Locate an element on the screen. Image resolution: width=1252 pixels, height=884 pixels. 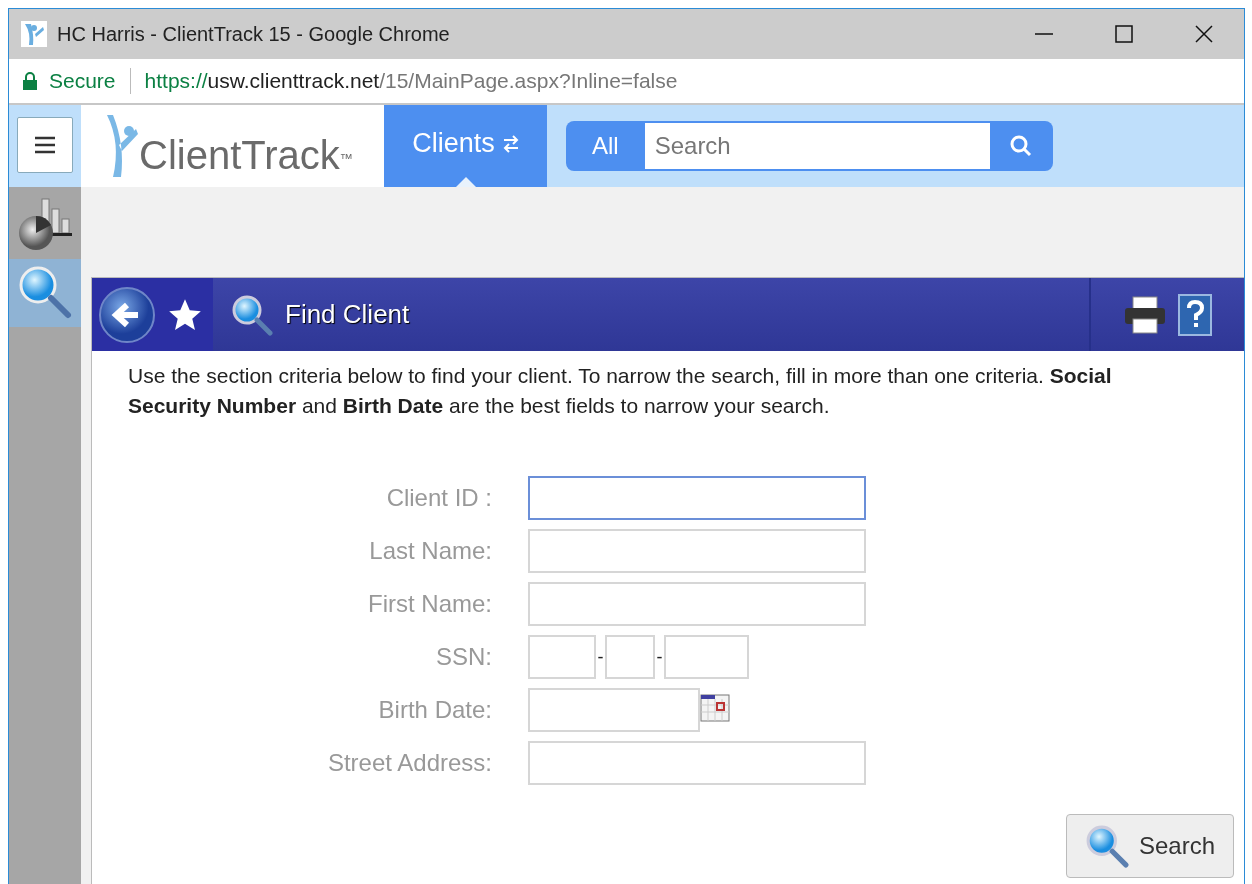
menu-icon is located at coordinates (45, 145).